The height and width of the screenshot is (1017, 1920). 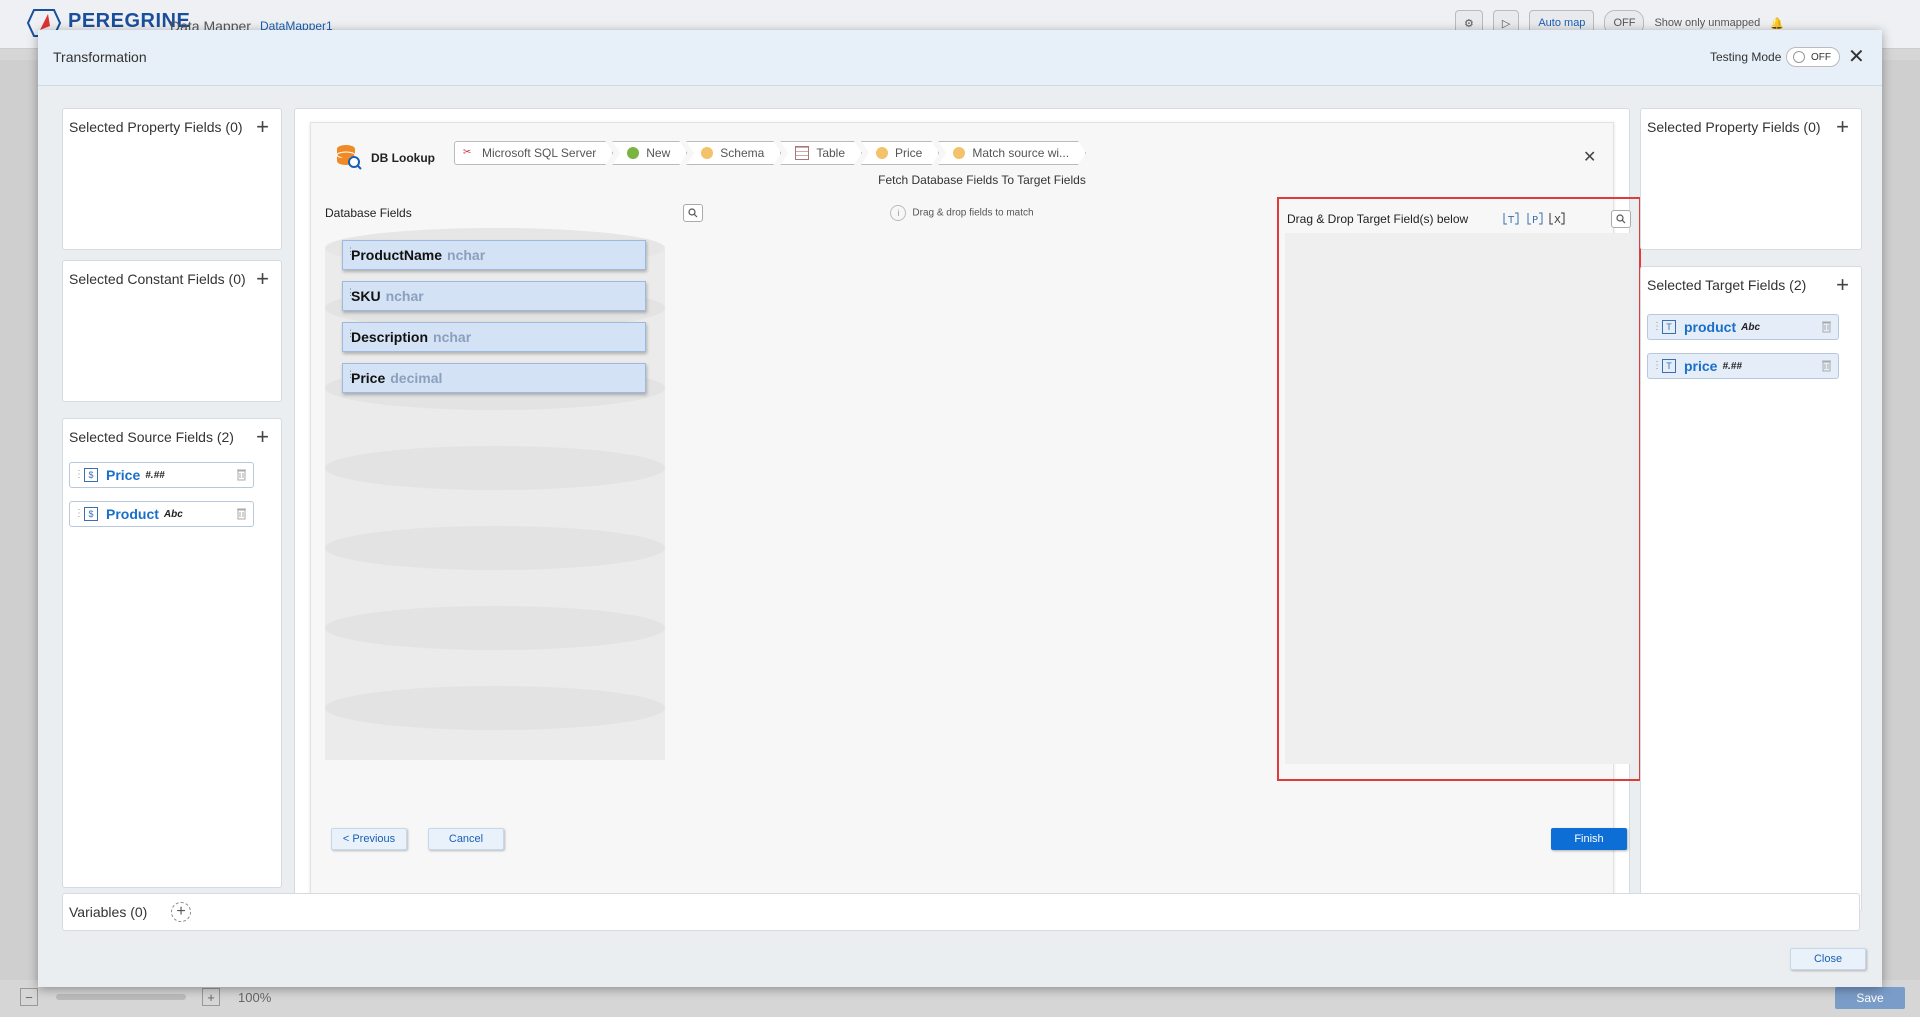 What do you see at coordinates (1777, 23) in the screenshot?
I see `bell-icon: 🔔` at bounding box center [1777, 23].